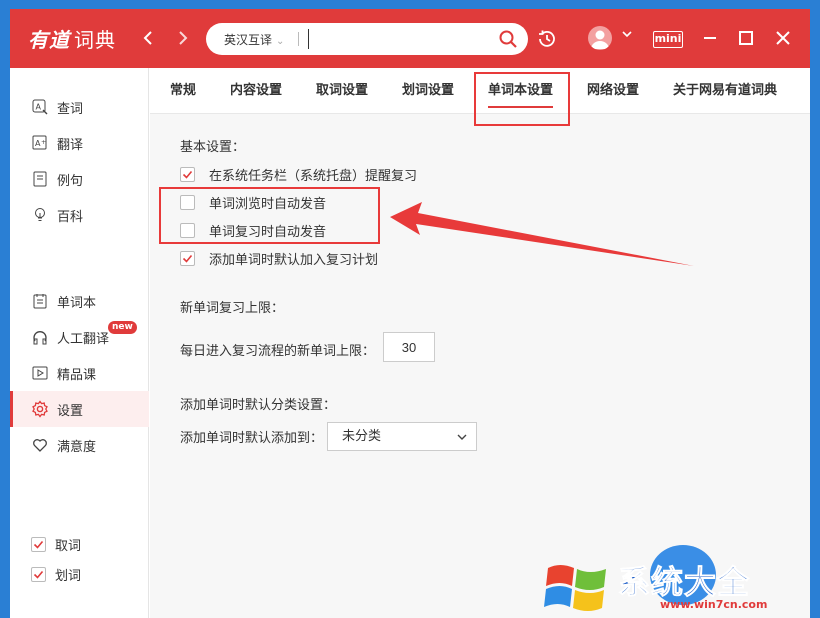 The height and width of the screenshot is (618, 820). I want to click on logo-sub: 词典, so click(95, 40).